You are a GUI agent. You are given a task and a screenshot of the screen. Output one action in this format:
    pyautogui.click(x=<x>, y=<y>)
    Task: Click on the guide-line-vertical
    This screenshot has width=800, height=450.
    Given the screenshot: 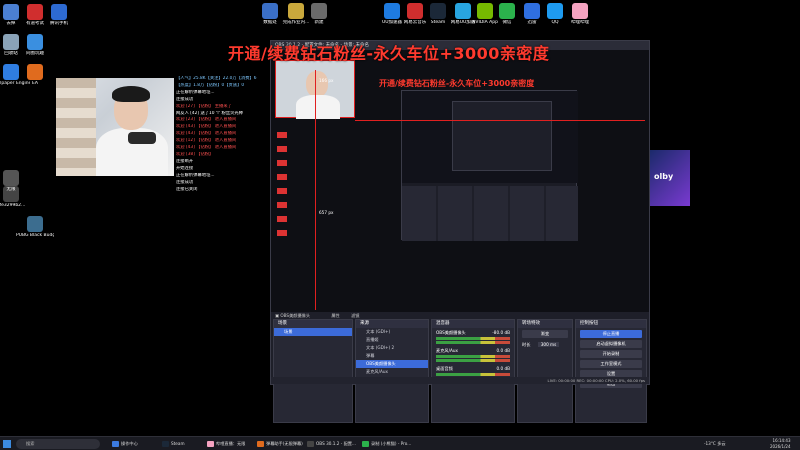 What is the action you would take?
    pyautogui.click(x=315, y=190)
    